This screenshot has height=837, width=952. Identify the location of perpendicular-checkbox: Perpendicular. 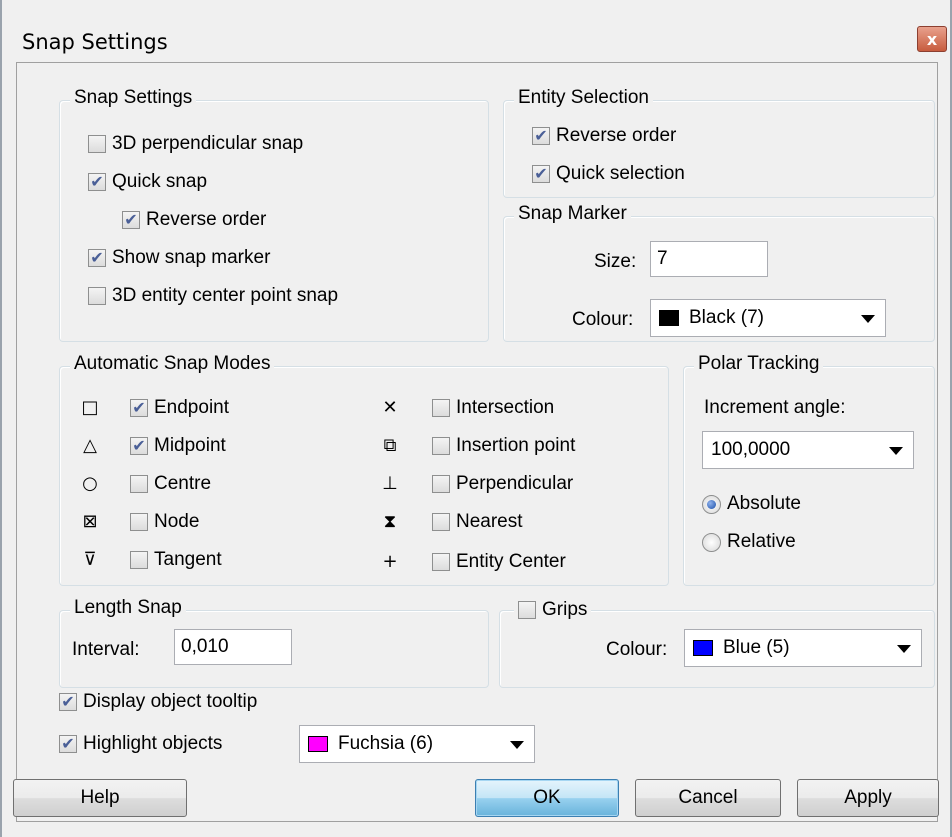
(502, 484).